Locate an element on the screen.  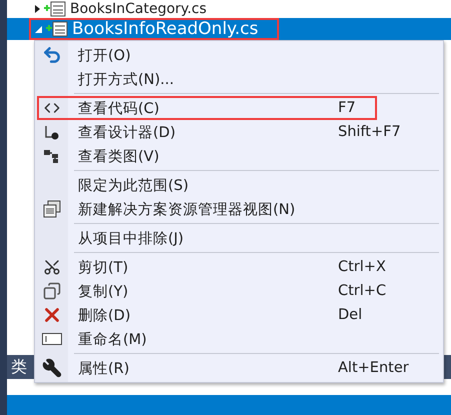
menu-item: 限定为此范围(S) is located at coordinates (239, 185).